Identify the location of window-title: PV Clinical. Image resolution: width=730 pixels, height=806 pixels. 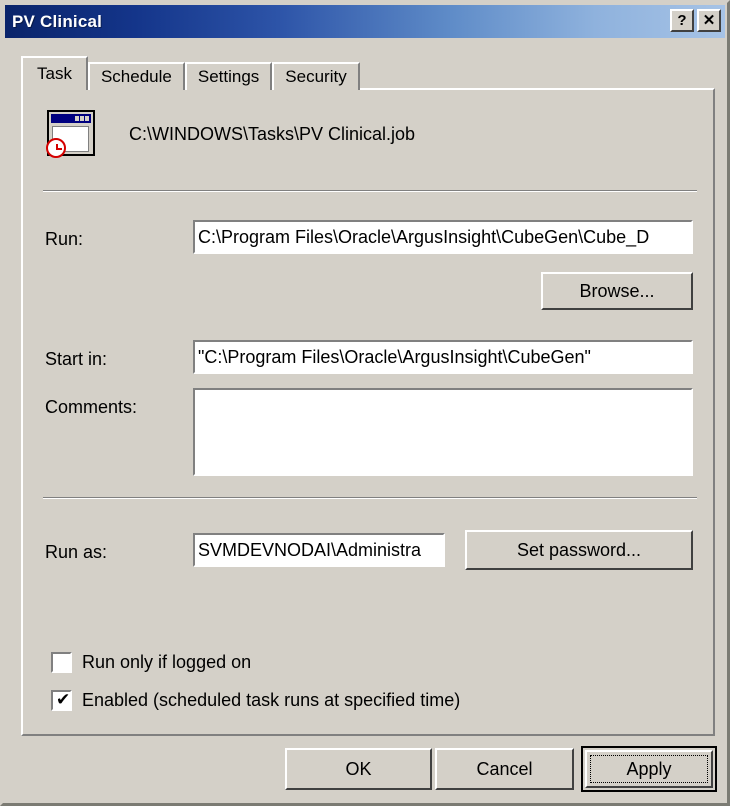
(57, 21).